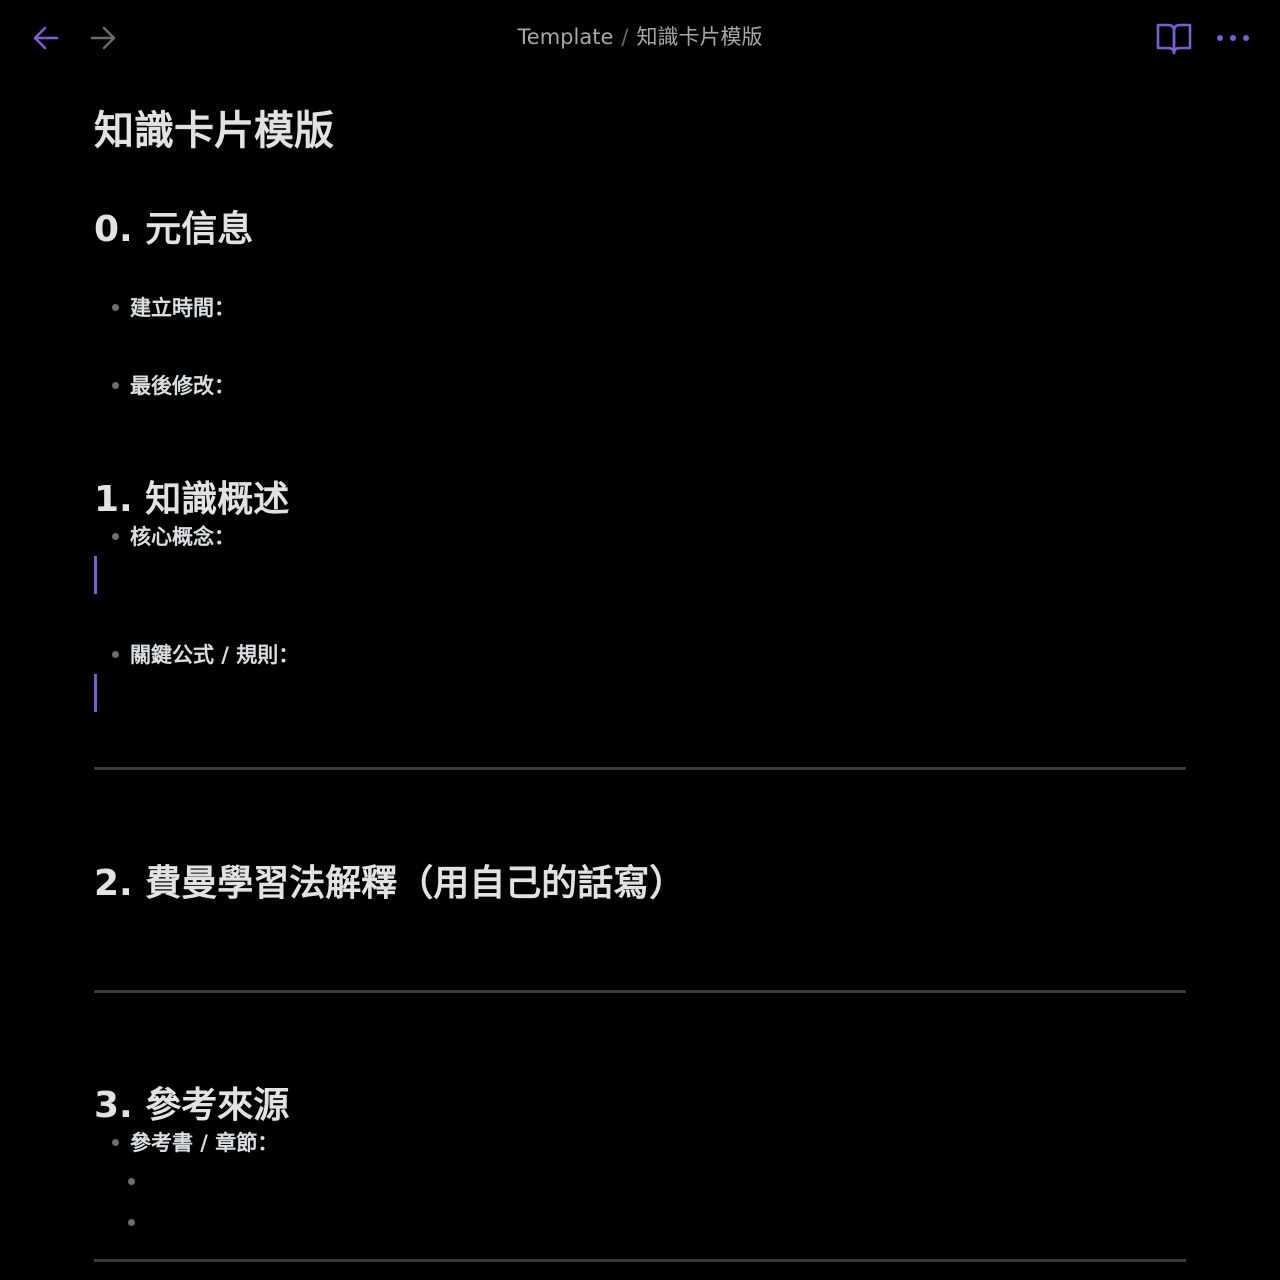 The width and height of the screenshot is (1280, 1280). I want to click on more-options-button, so click(1233, 38).